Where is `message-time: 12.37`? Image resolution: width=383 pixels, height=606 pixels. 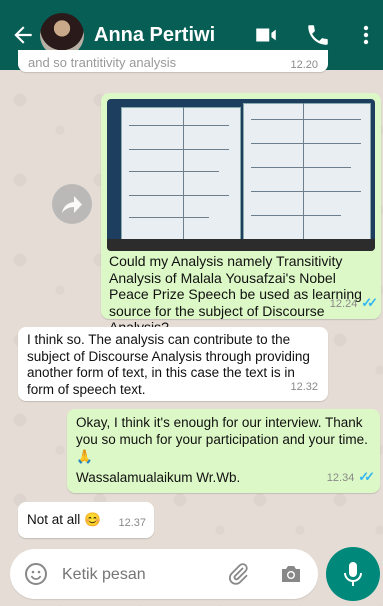 message-time: 12.37 is located at coordinates (132, 523).